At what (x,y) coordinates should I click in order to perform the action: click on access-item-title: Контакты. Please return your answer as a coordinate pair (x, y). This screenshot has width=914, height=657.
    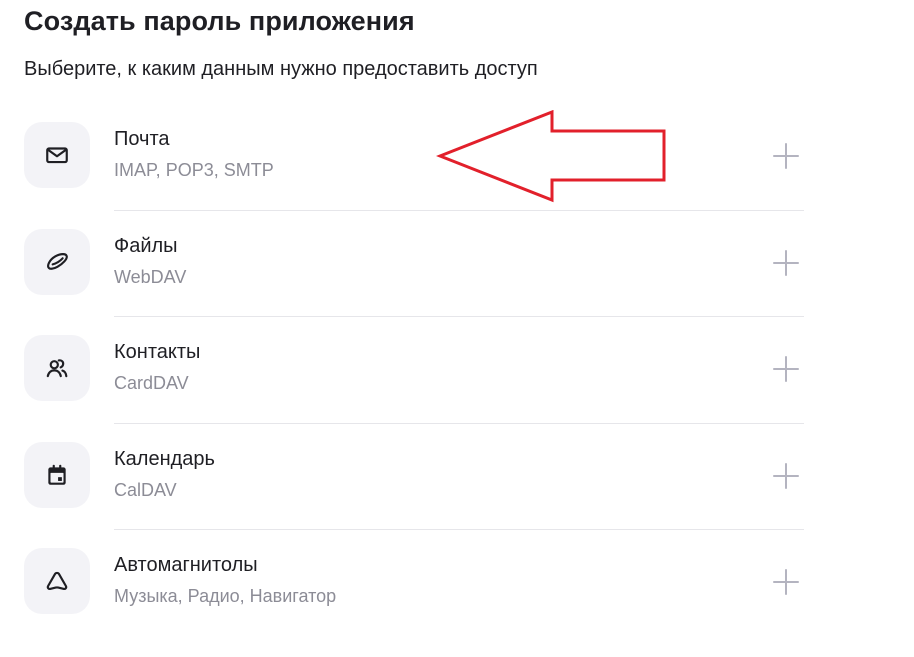
    Looking at the image, I should click on (157, 352).